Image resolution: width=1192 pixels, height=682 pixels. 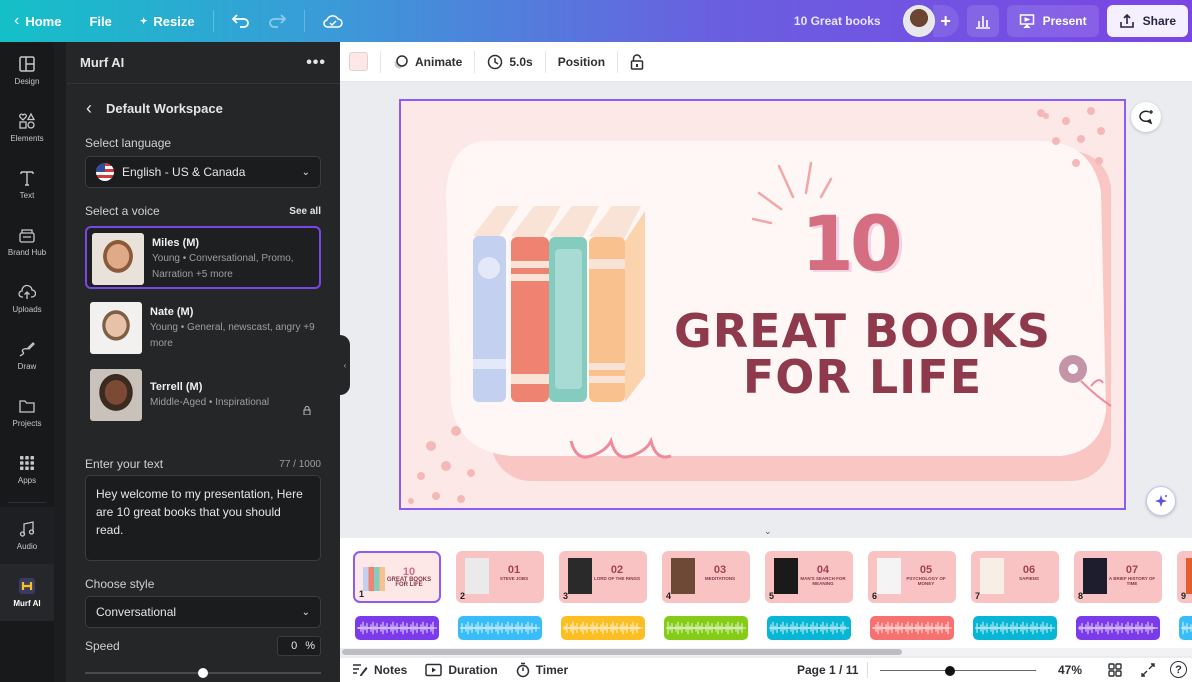 I want to click on nav-label: Murf AI, so click(x=27, y=603).